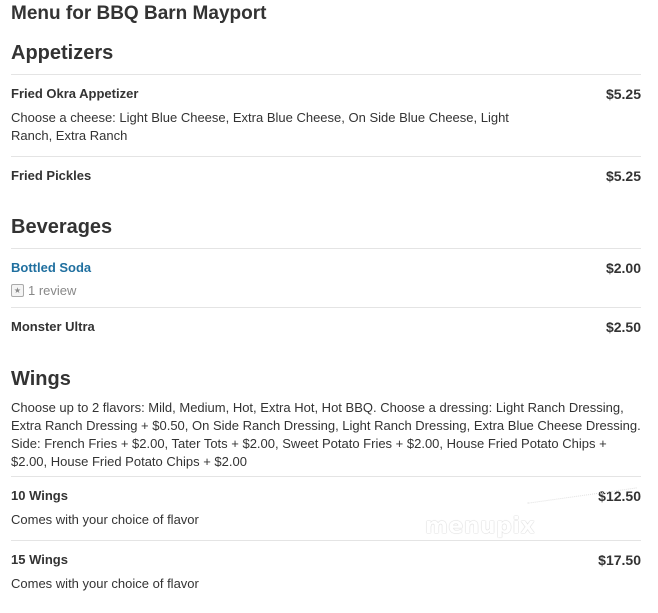 The width and height of the screenshot is (658, 613). I want to click on item-name-link: Bottled Soda, so click(51, 267).